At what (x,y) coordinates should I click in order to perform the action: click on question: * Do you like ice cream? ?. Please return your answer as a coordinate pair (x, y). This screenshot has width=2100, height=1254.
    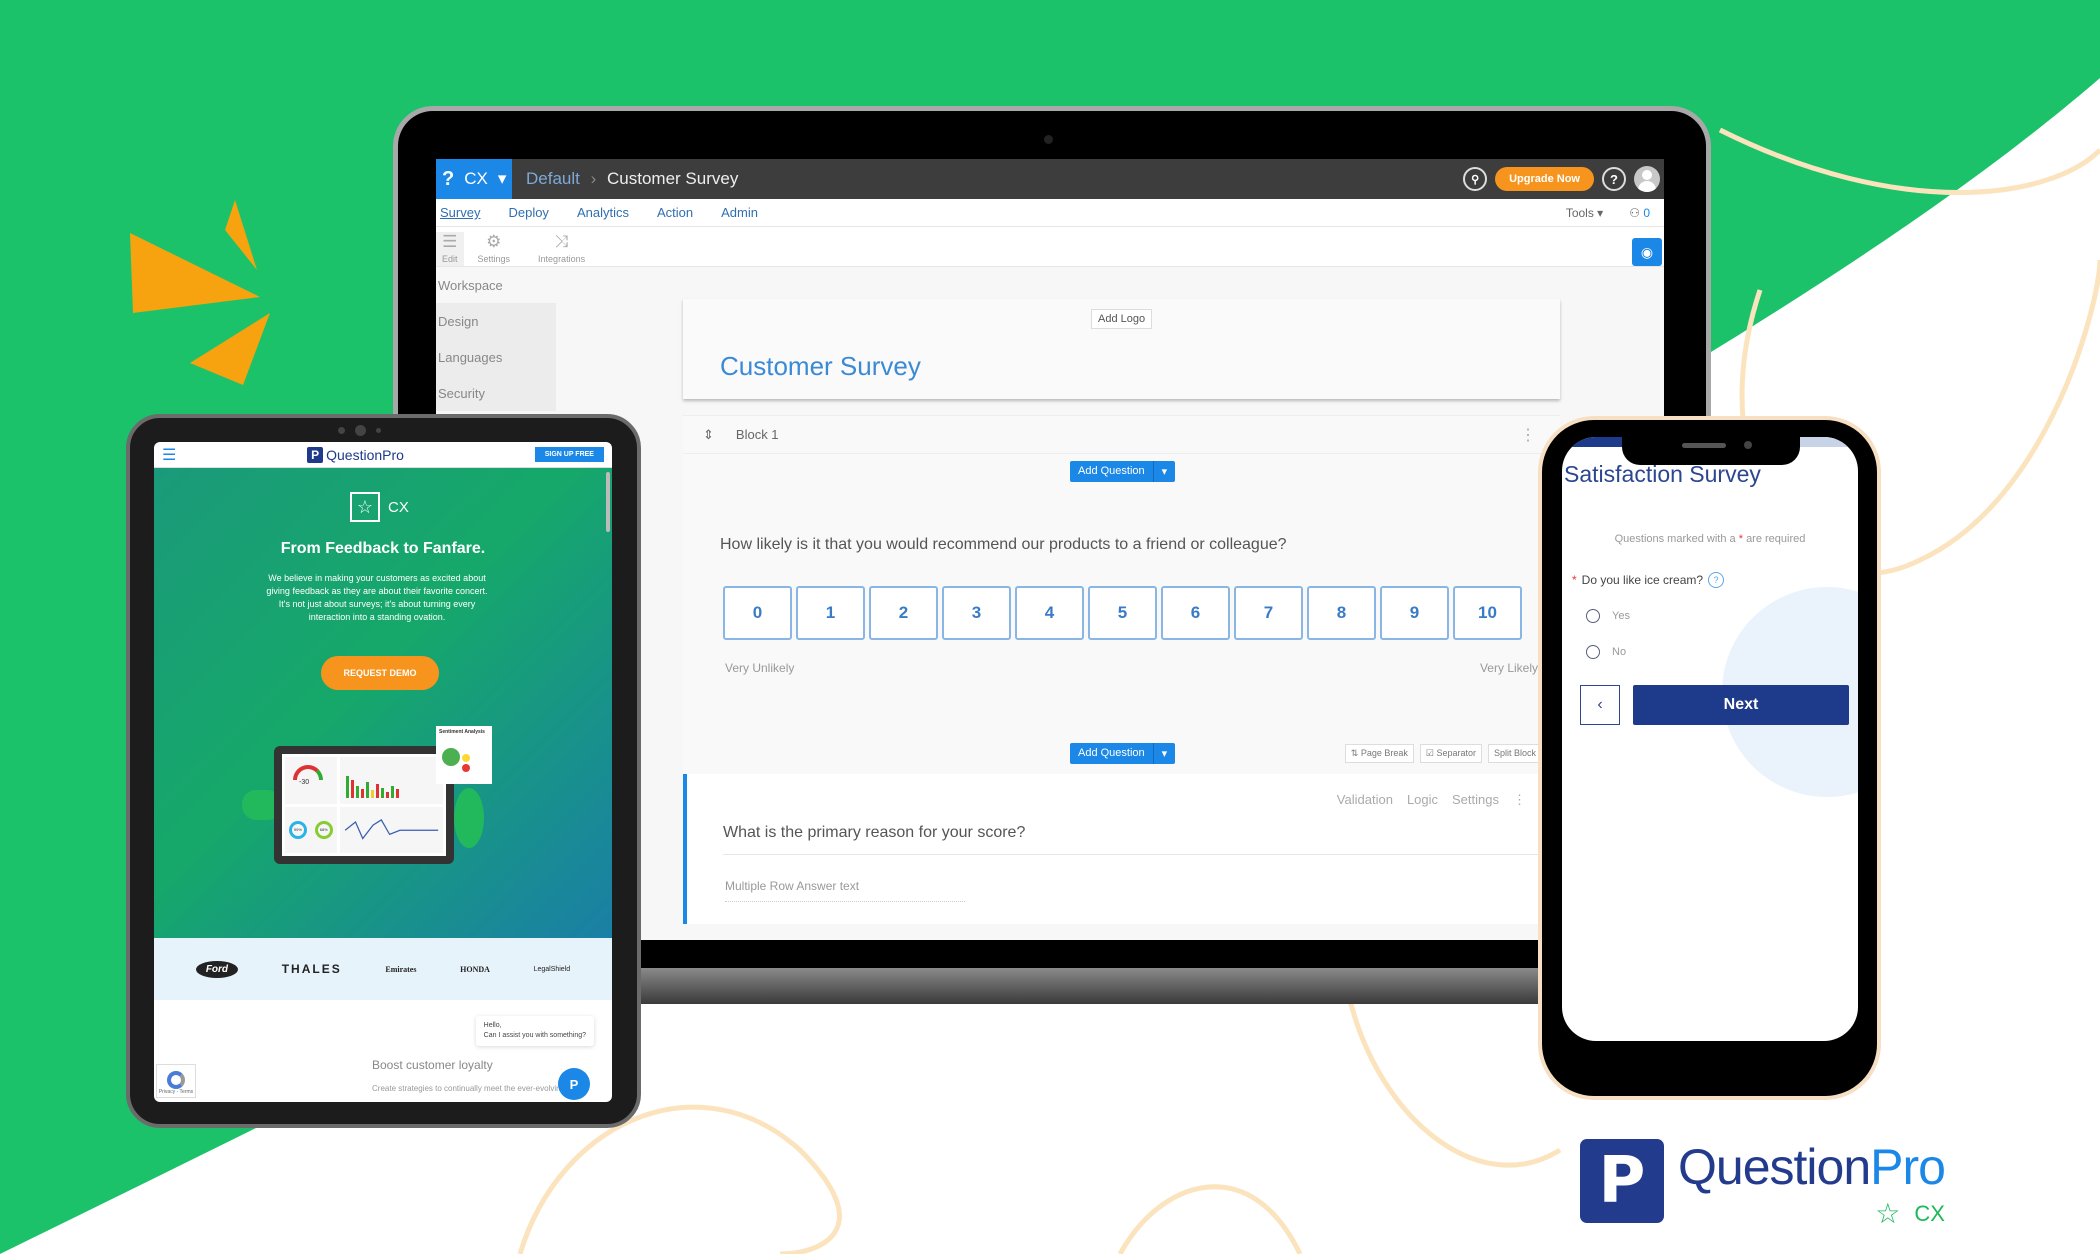
    Looking at the image, I should click on (1648, 580).